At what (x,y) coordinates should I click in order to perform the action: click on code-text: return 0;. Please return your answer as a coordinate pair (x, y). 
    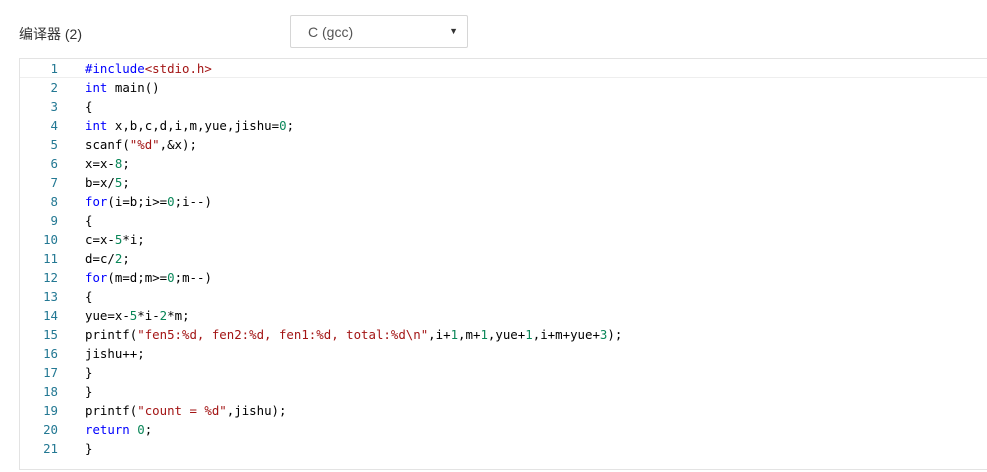
    Looking at the image, I should click on (119, 429).